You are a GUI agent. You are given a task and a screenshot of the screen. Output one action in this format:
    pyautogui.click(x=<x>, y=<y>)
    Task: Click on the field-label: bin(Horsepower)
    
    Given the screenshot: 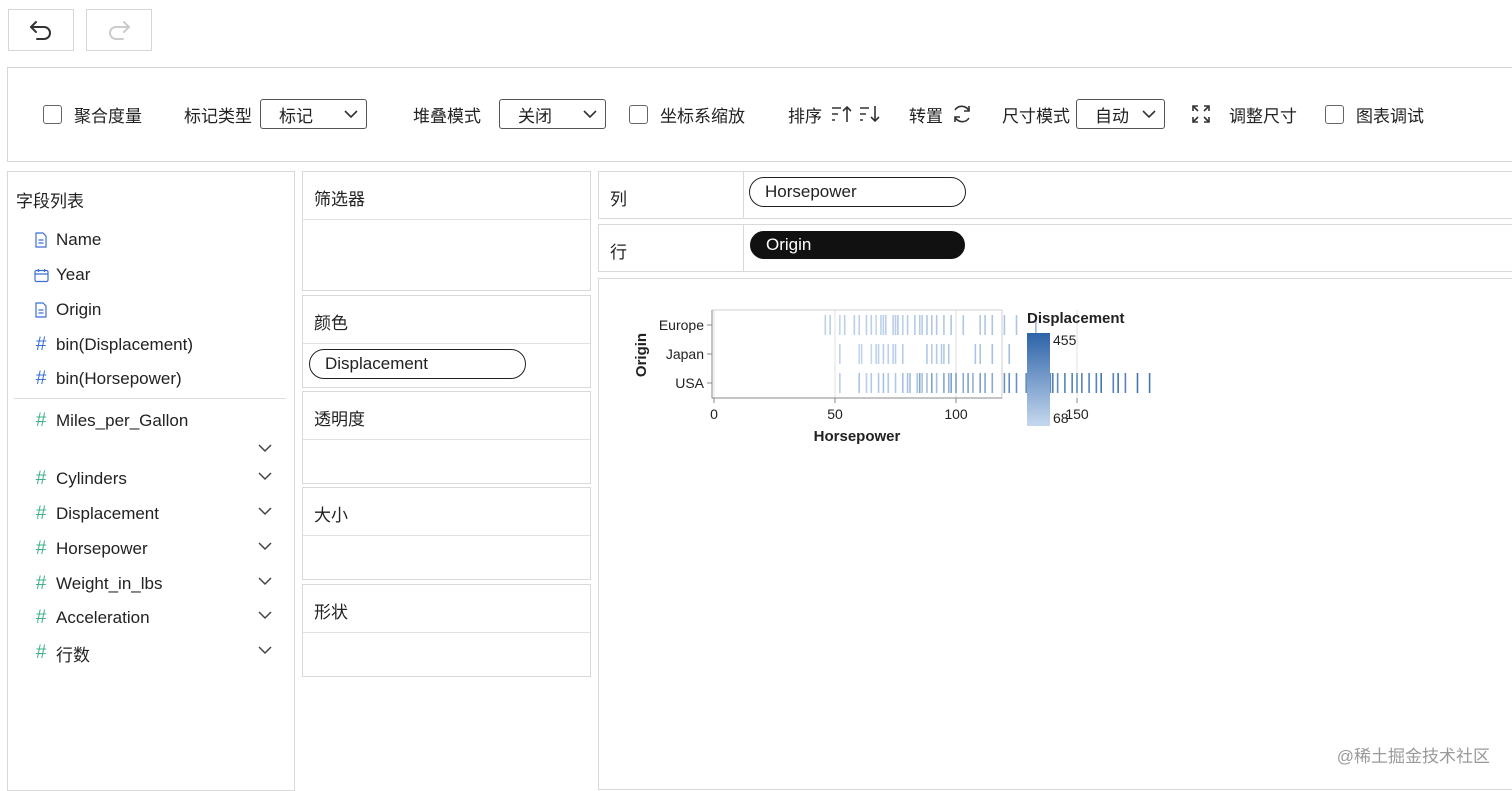 What is the action you would take?
    pyautogui.click(x=119, y=378)
    